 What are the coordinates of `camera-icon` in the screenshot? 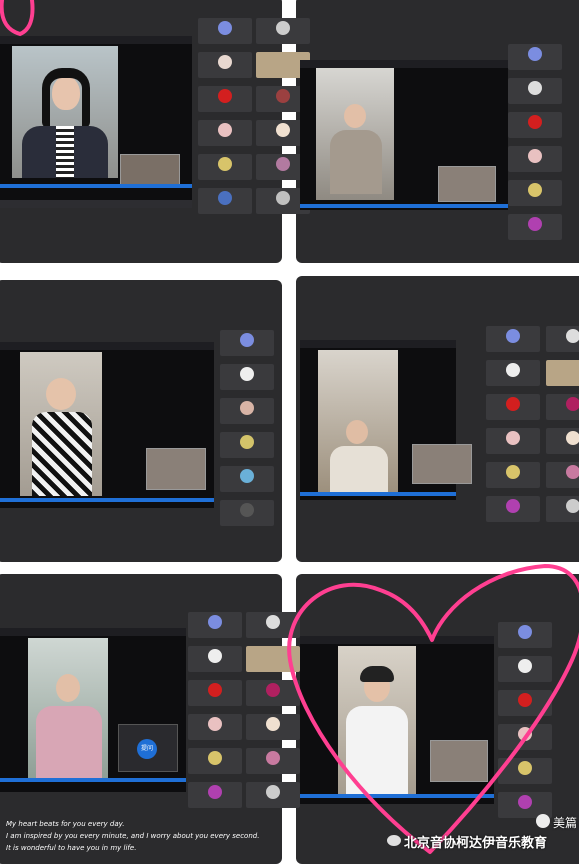 It's located at (543, 821).